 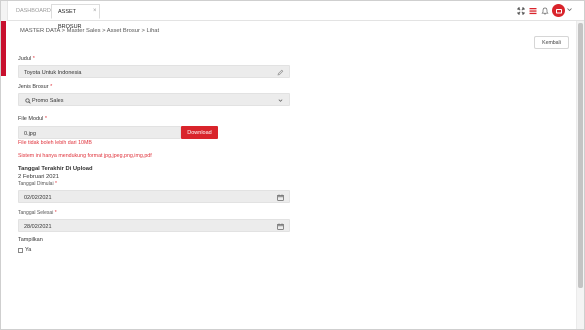 What do you see at coordinates (48, 100) in the screenshot?
I see `jenis-brosur-value: Promo Sales` at bounding box center [48, 100].